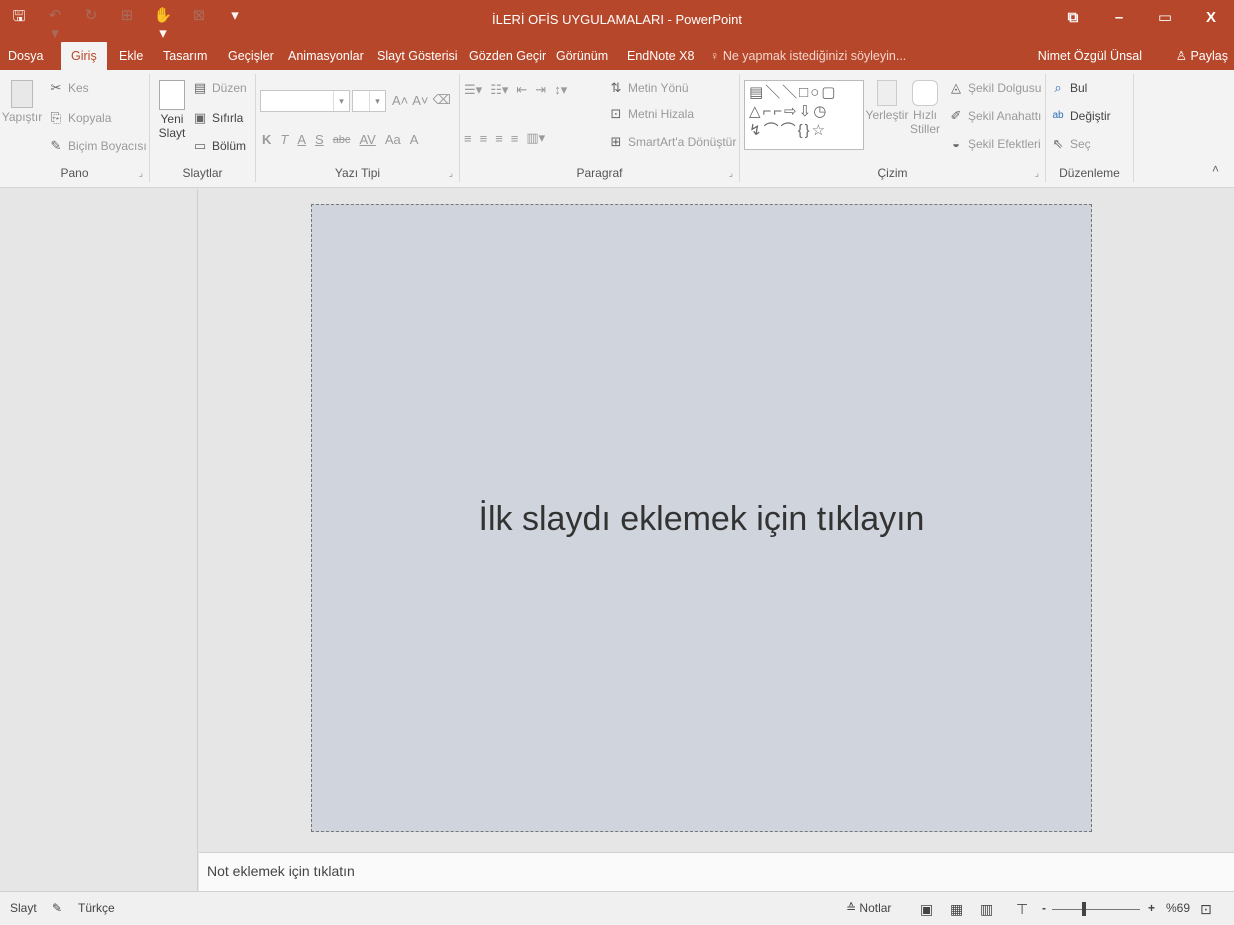 Image resolution: width=1234 pixels, height=925 pixels. I want to click on tab-slayt-gosterisi: Slayt Gösterisi, so click(417, 56).